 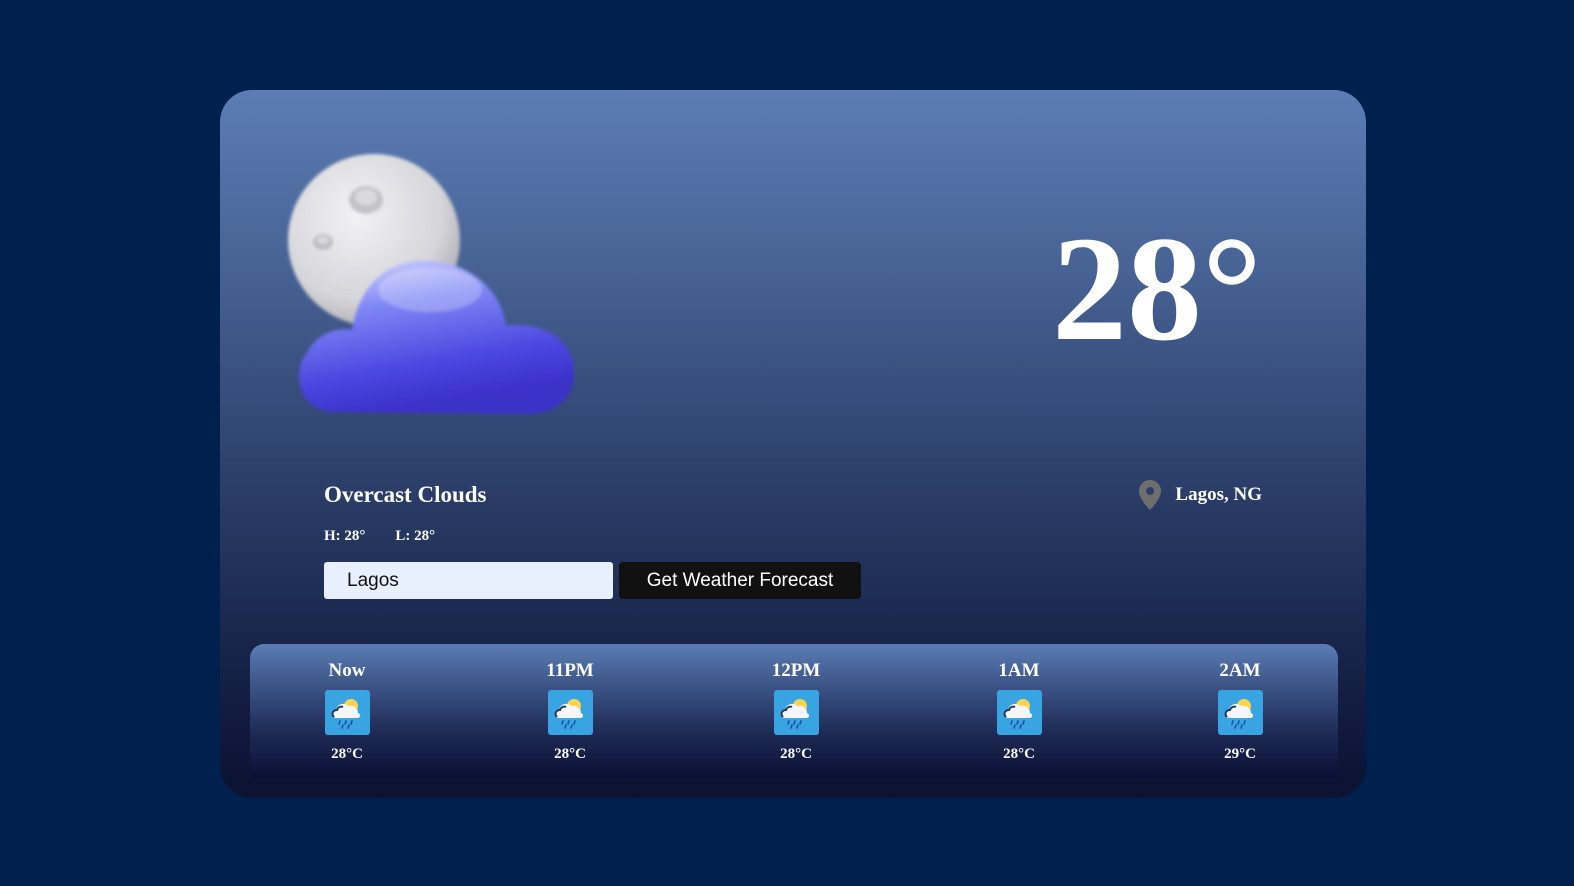 I want to click on location-pin-icon, so click(x=1150, y=495).